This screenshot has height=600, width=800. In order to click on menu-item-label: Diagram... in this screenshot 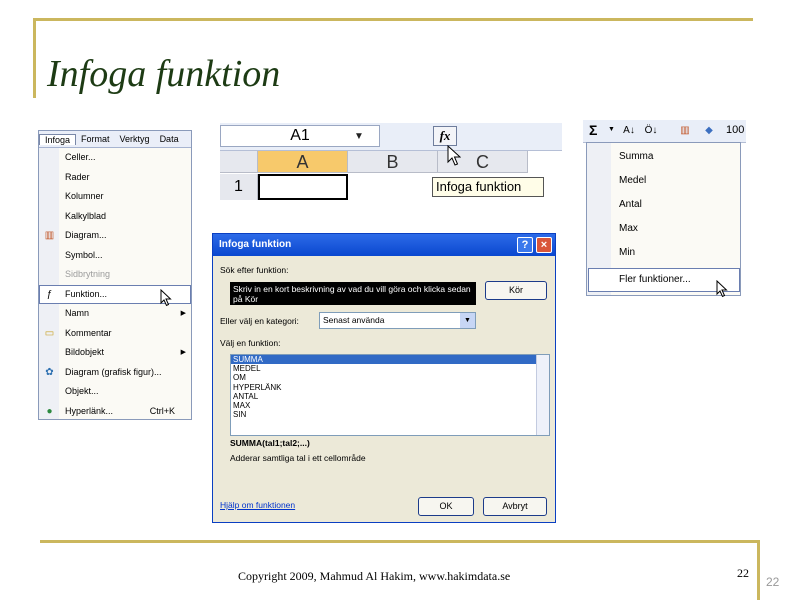, I will do `click(86, 235)`.